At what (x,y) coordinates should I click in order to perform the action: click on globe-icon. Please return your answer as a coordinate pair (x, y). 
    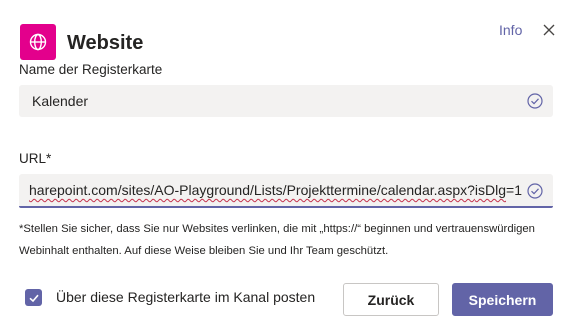
    Looking at the image, I should click on (38, 42).